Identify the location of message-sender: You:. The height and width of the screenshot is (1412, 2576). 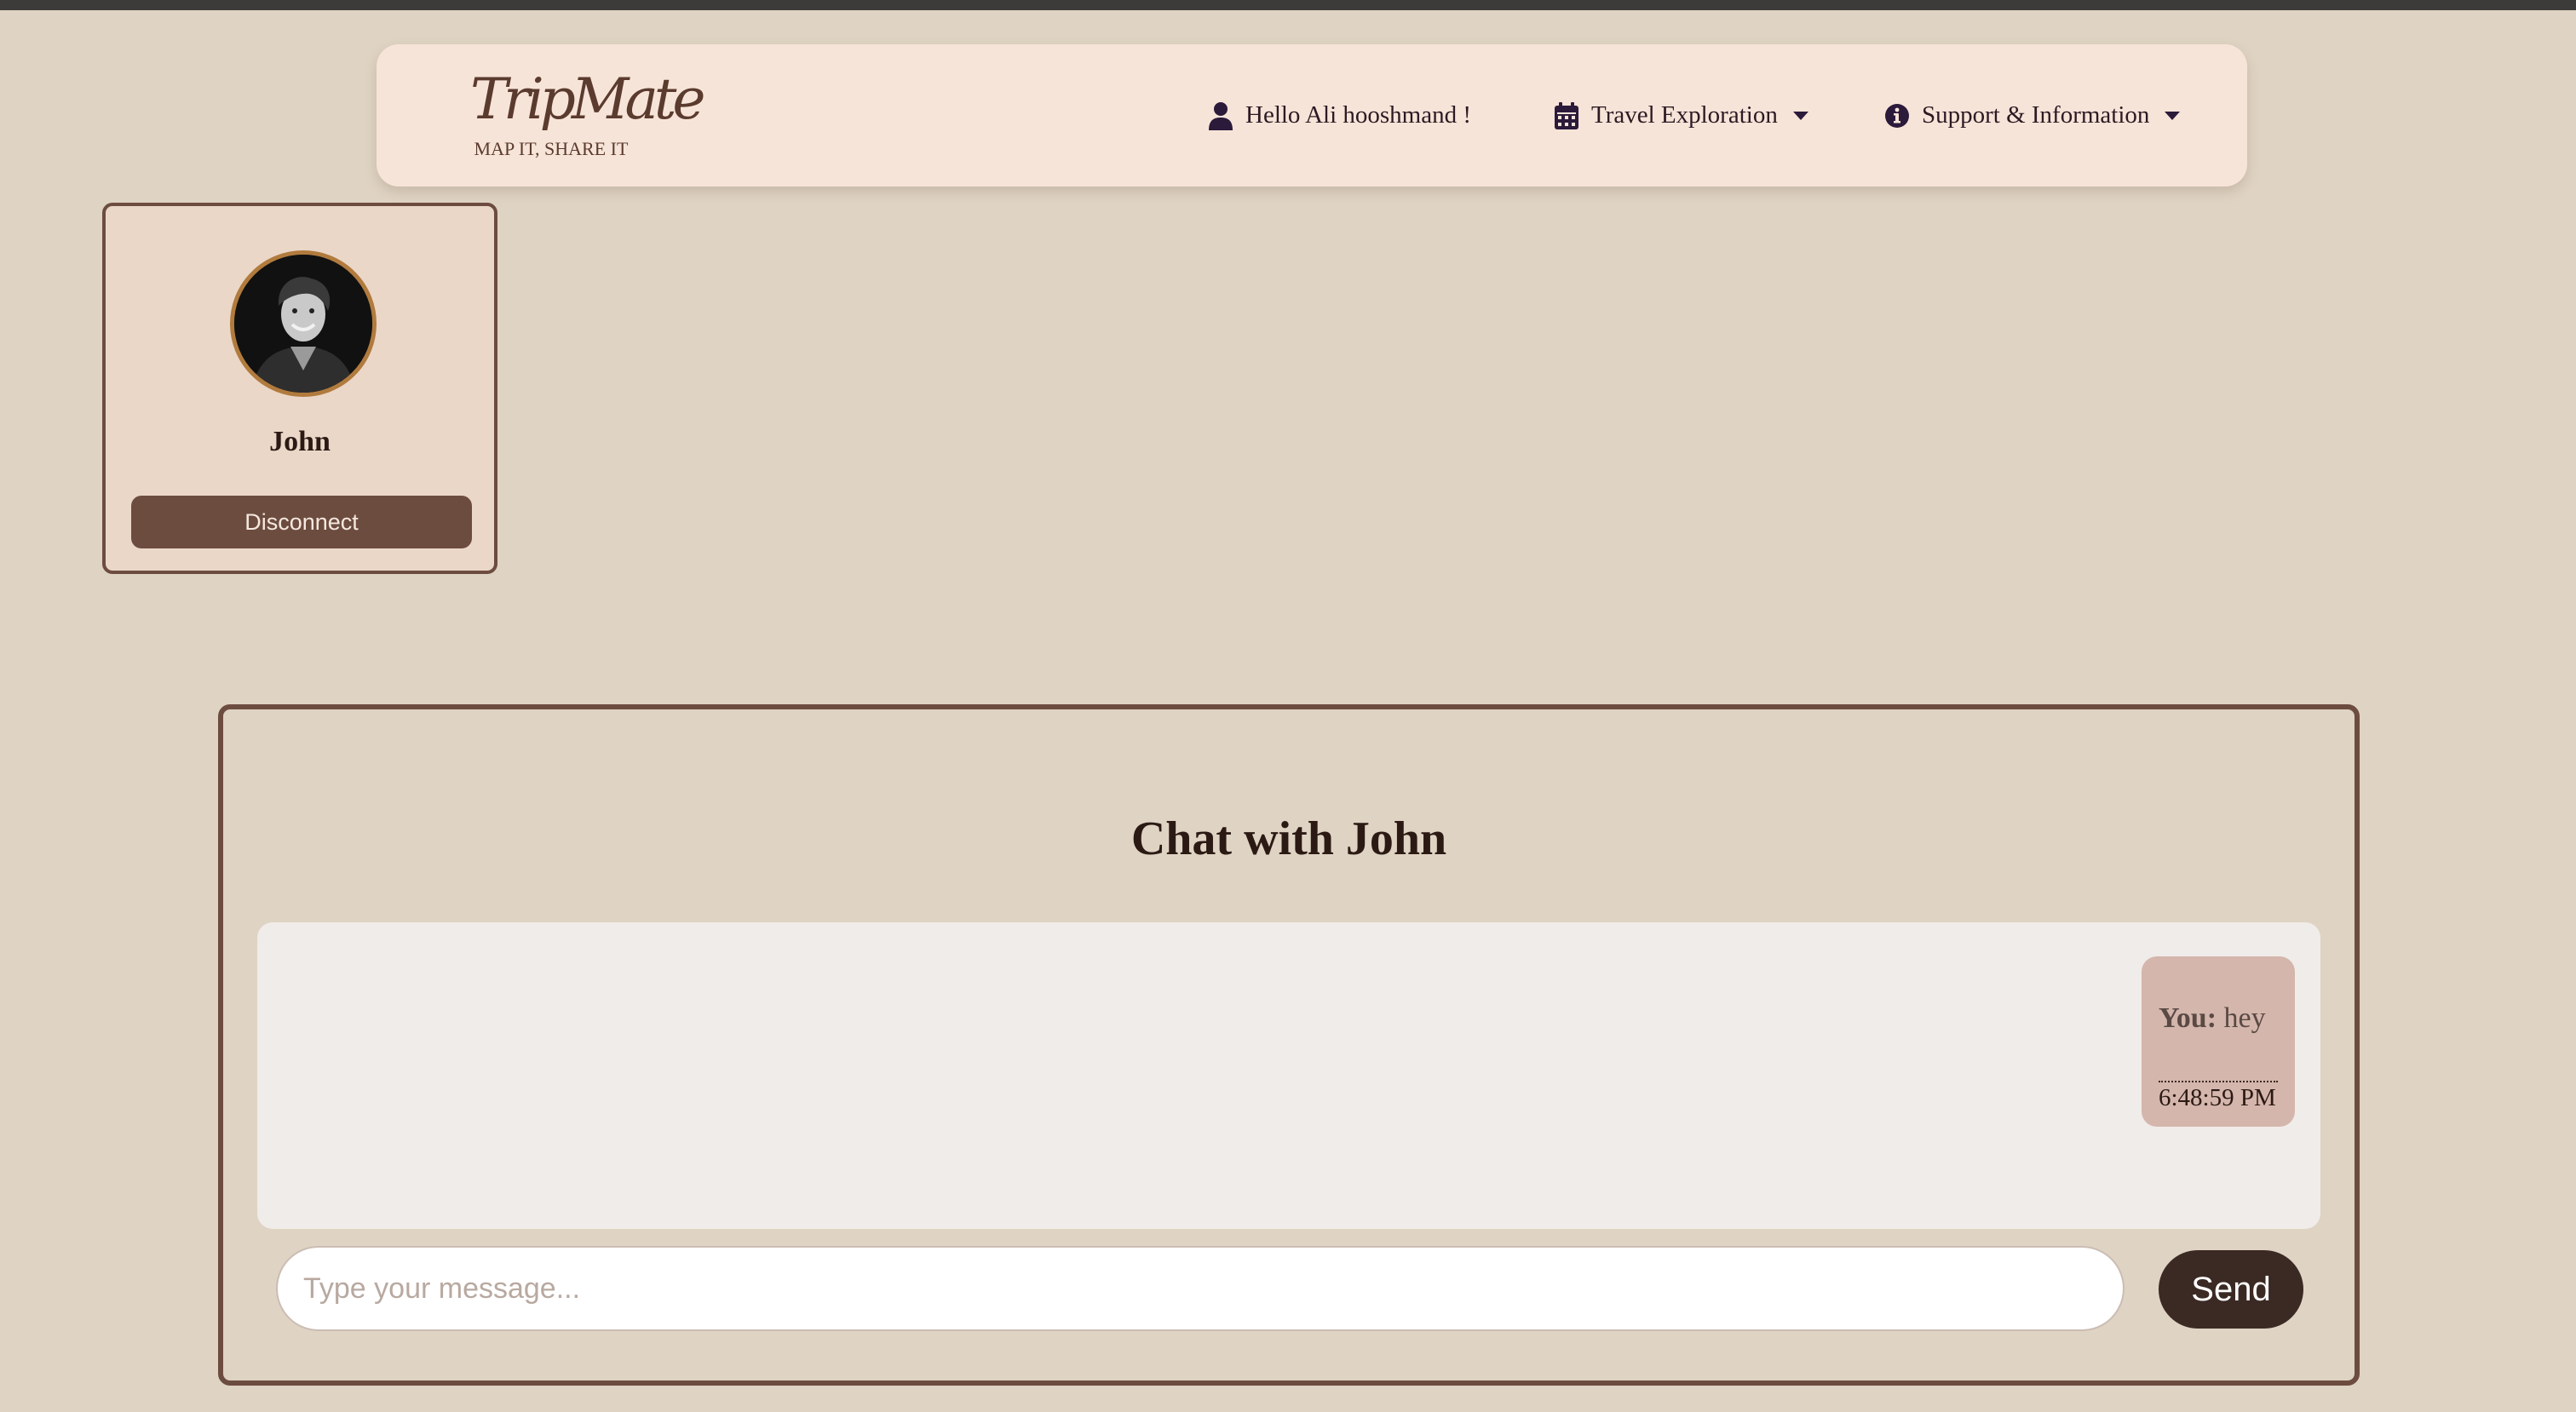
(2188, 1018).